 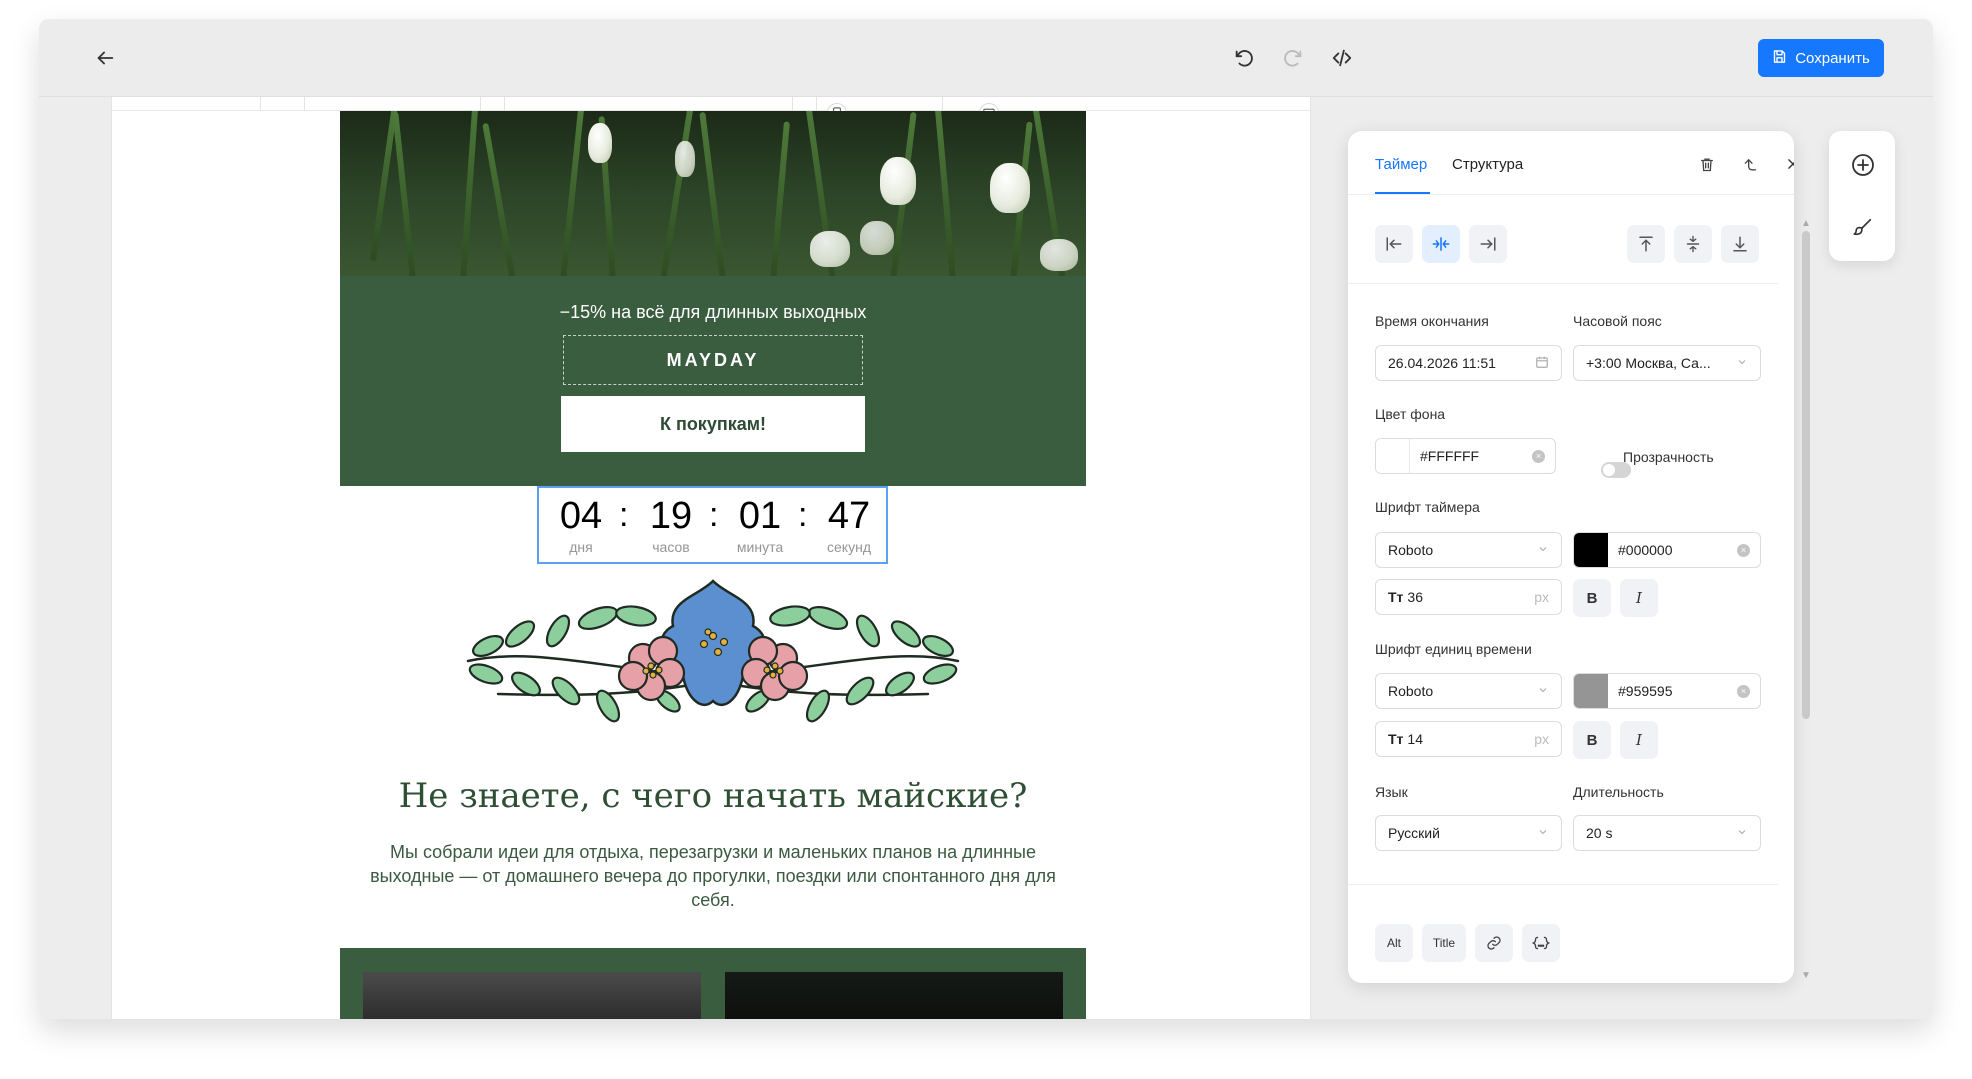 I want to click on redo-icon, so click(x=1293, y=58).